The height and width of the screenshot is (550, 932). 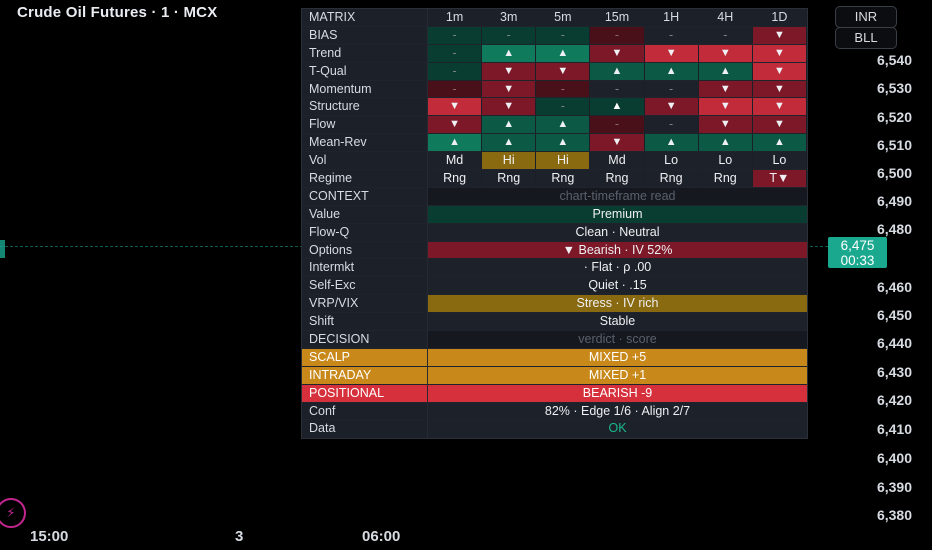 What do you see at coordinates (617, 17) in the screenshot?
I see `timeframe-header: 15m` at bounding box center [617, 17].